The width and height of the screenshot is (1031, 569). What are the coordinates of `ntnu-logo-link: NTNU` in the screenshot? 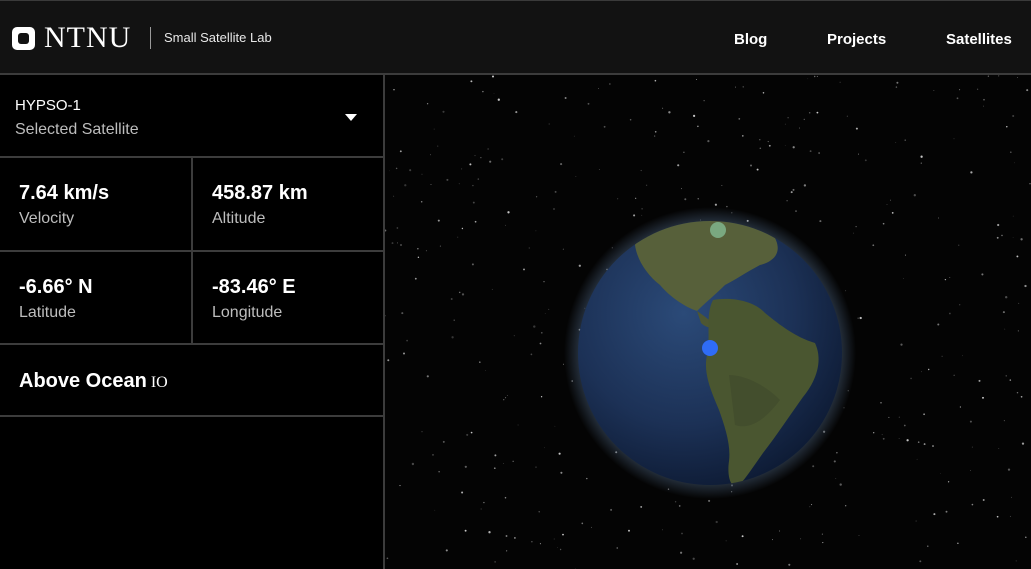 It's located at (71, 38).